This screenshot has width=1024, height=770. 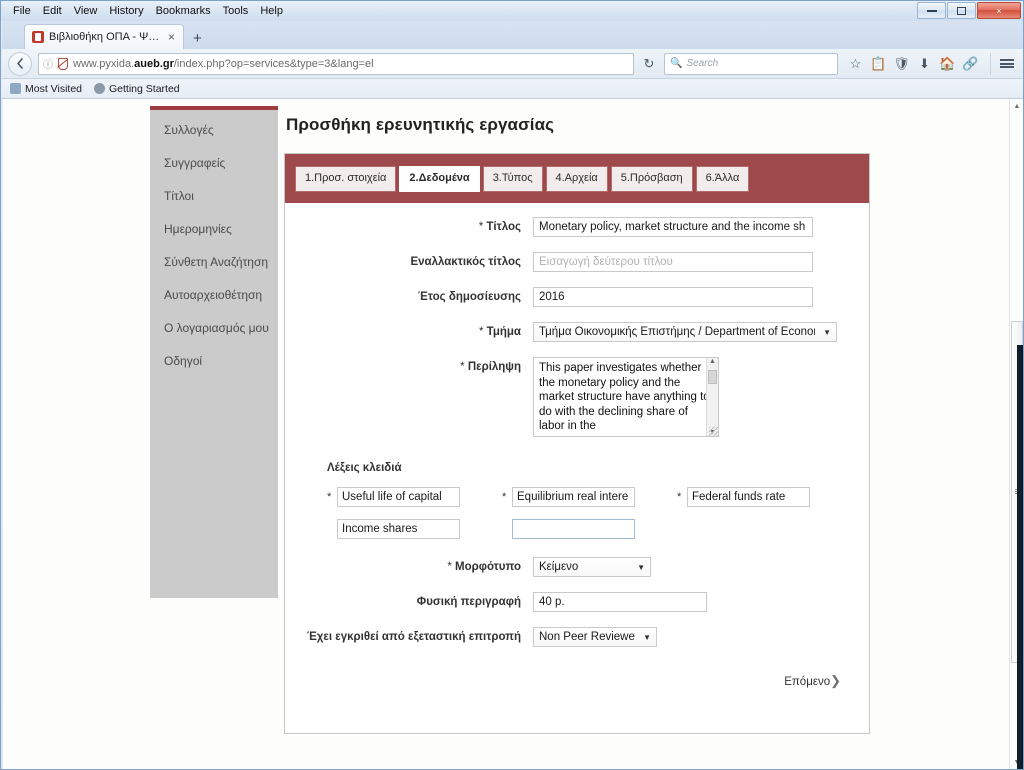 I want to click on tab-close-icon: ×, so click(x=171, y=37).